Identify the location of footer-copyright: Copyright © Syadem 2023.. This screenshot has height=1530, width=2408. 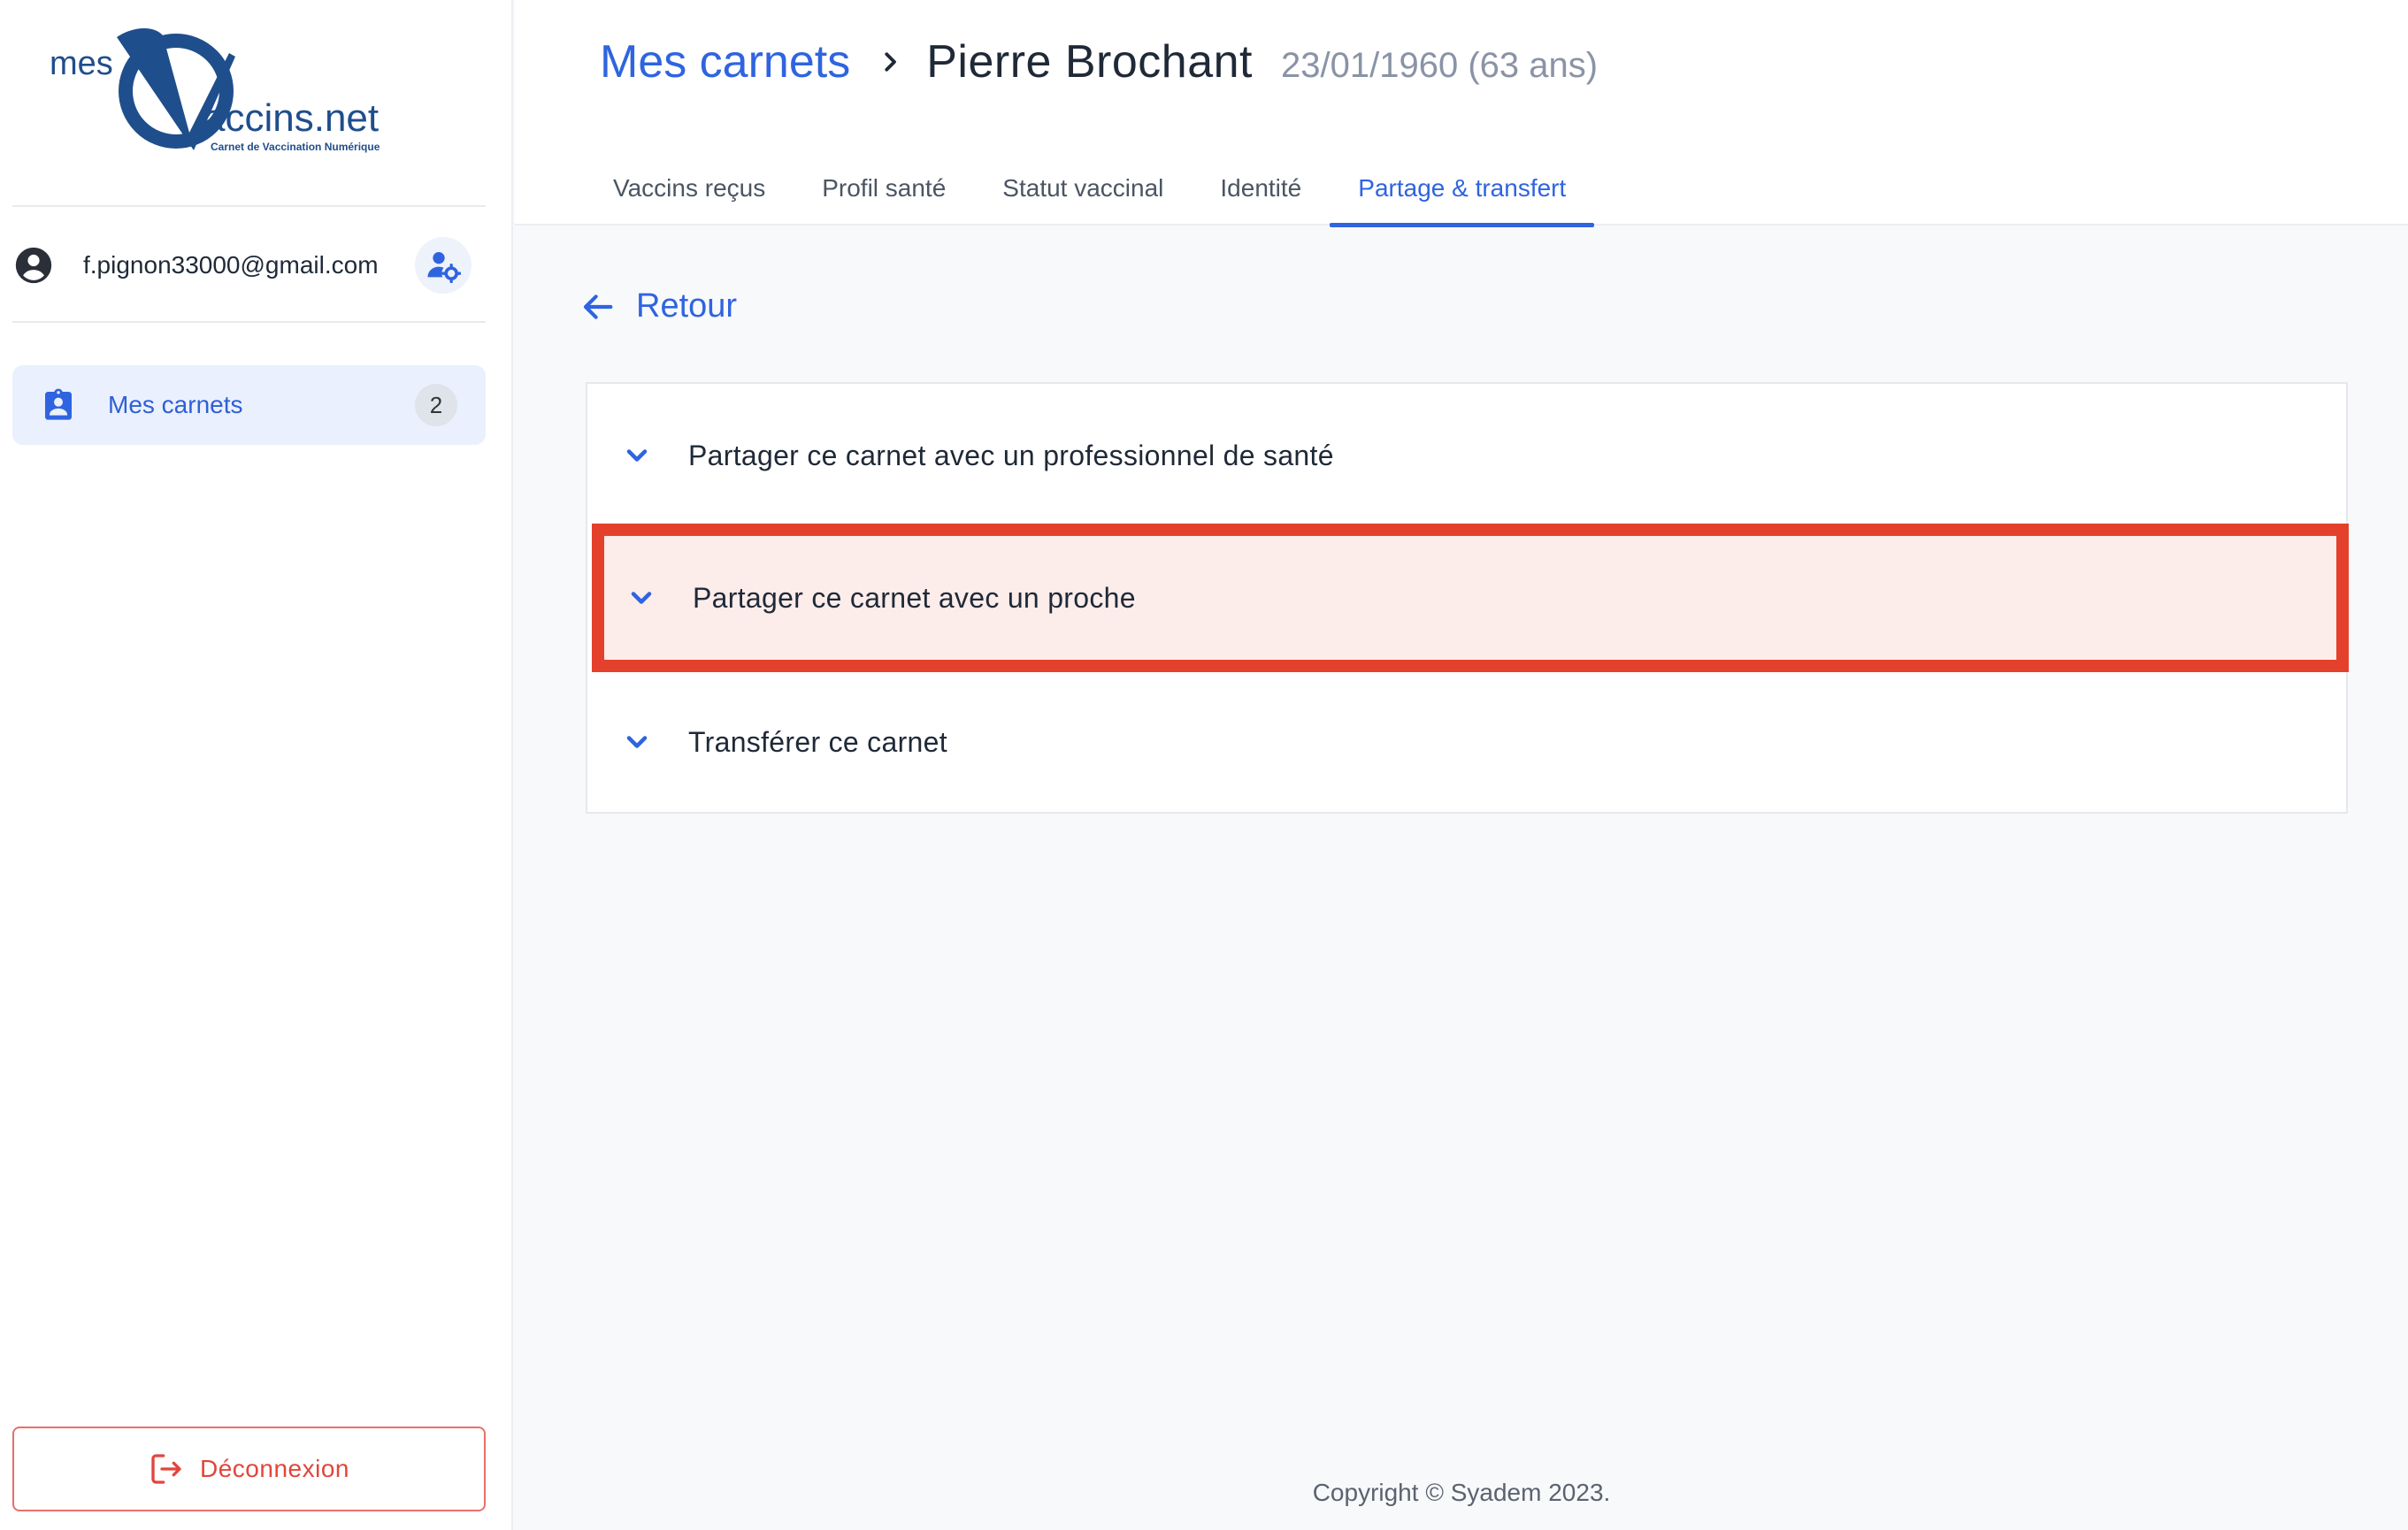
(1462, 1492).